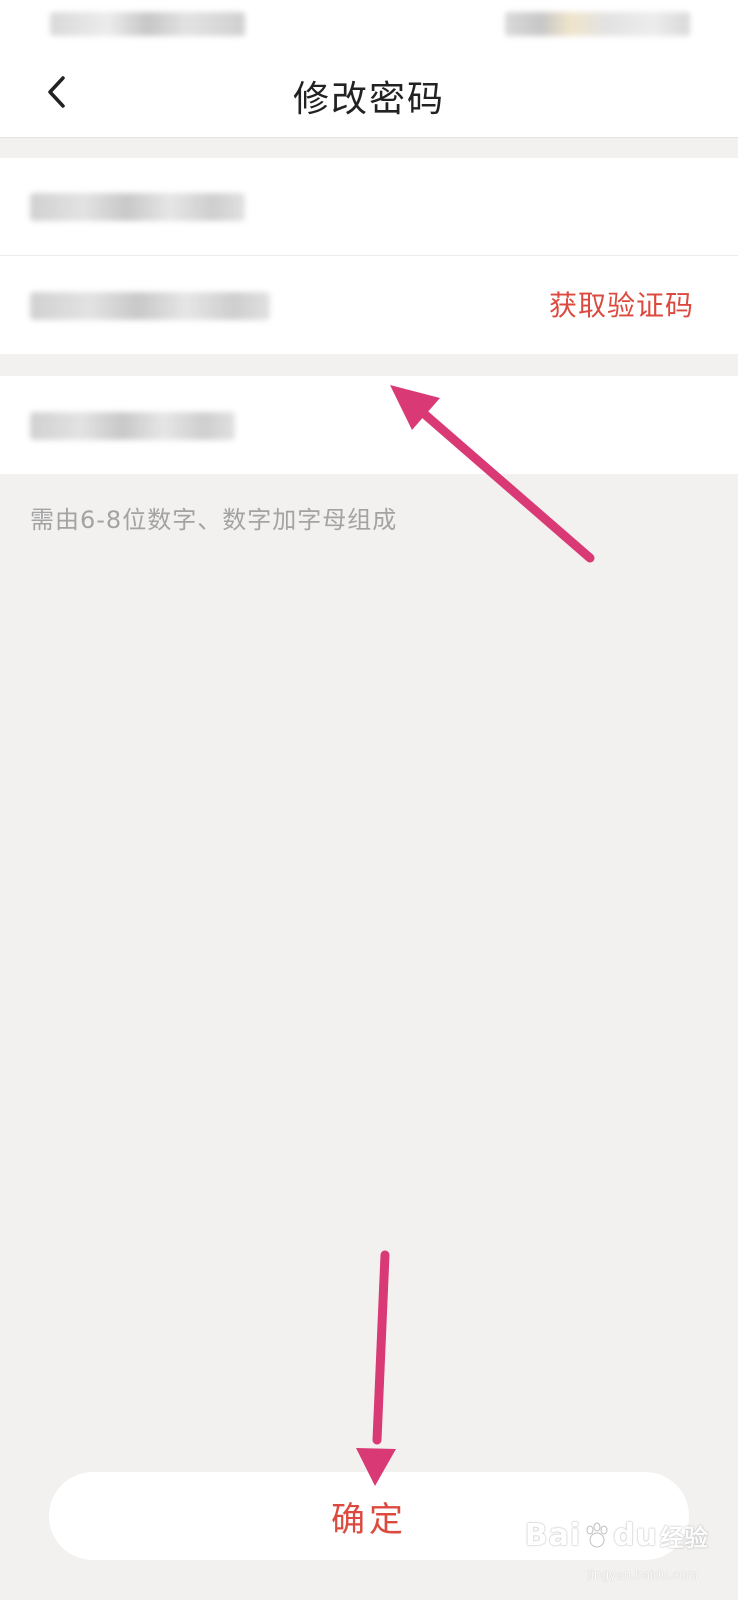 This screenshot has width=738, height=1600. What do you see at coordinates (553, 1535) in the screenshot?
I see `watermark-brand: Bai` at bounding box center [553, 1535].